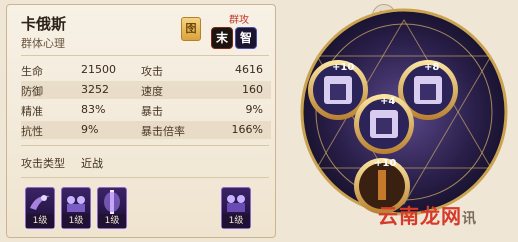 This screenshot has width=518, height=242. What do you see at coordinates (385, 163) in the screenshot?
I see `gear-bonus-bottom: +10` at bounding box center [385, 163].